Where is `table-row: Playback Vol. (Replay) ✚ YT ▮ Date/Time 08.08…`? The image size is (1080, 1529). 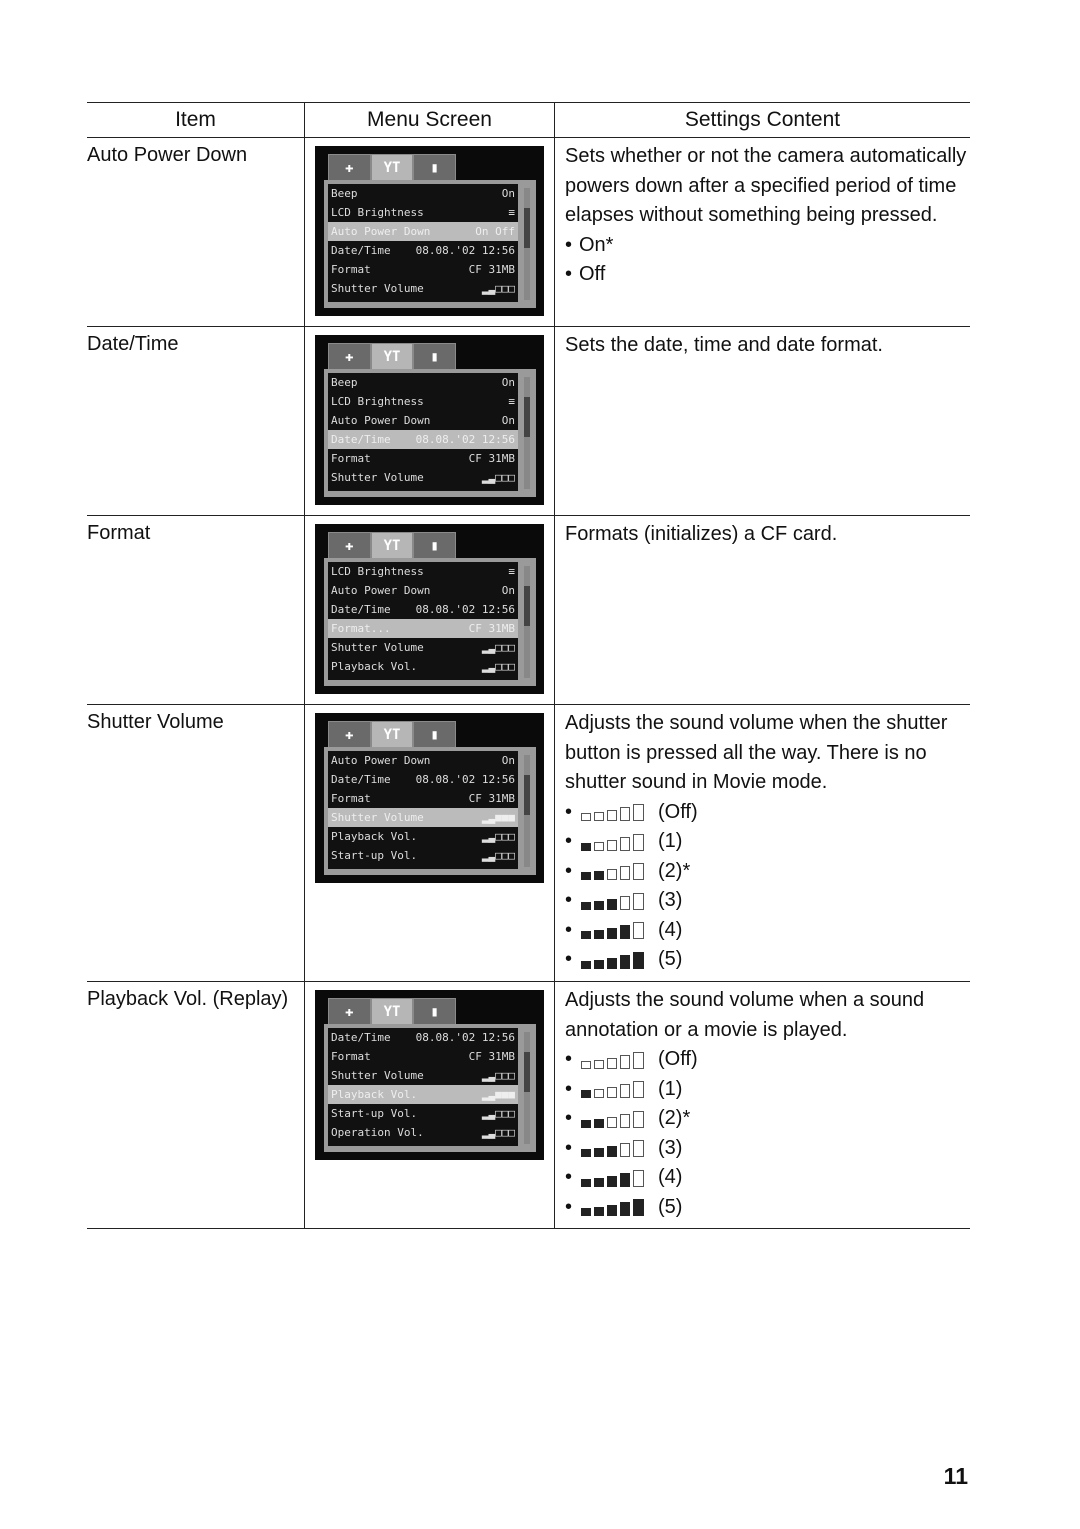 table-row: Playback Vol. (Replay) ✚ YT ▮ Date/Time 08.08… is located at coordinates (528, 1105).